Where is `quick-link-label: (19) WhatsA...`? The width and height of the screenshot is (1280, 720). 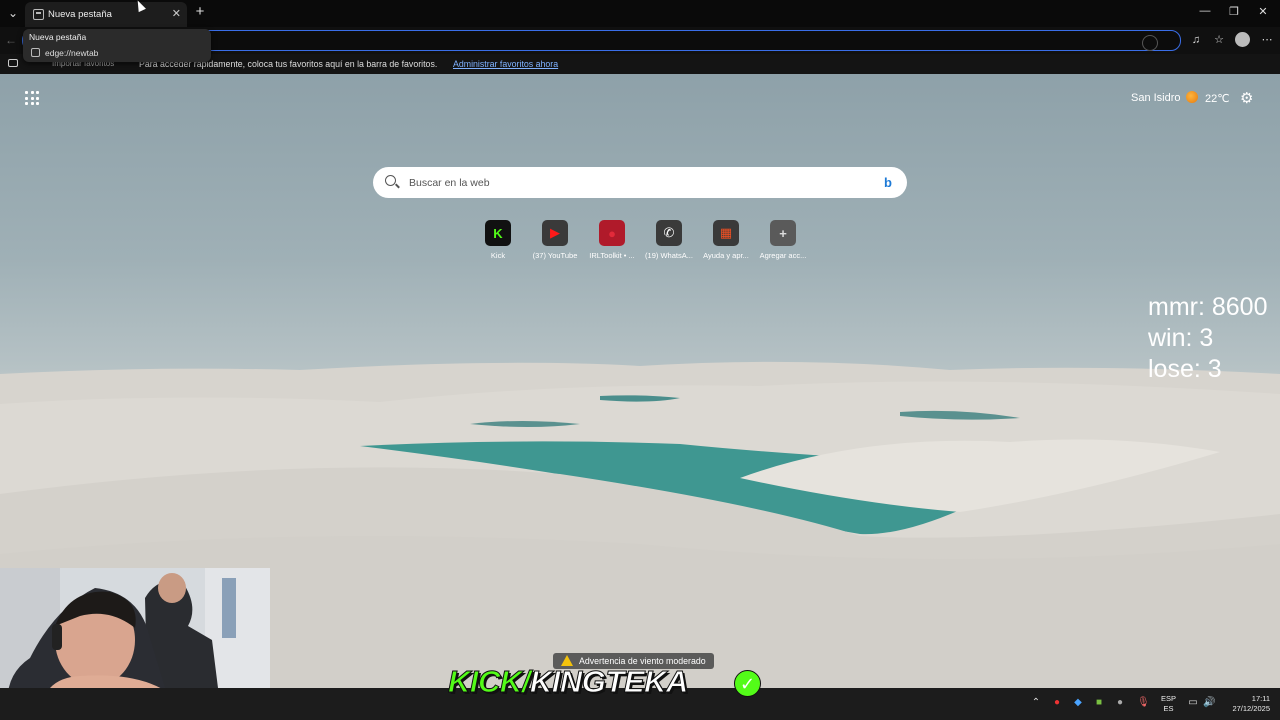 quick-link-label: (19) WhatsA... is located at coordinates (669, 255).